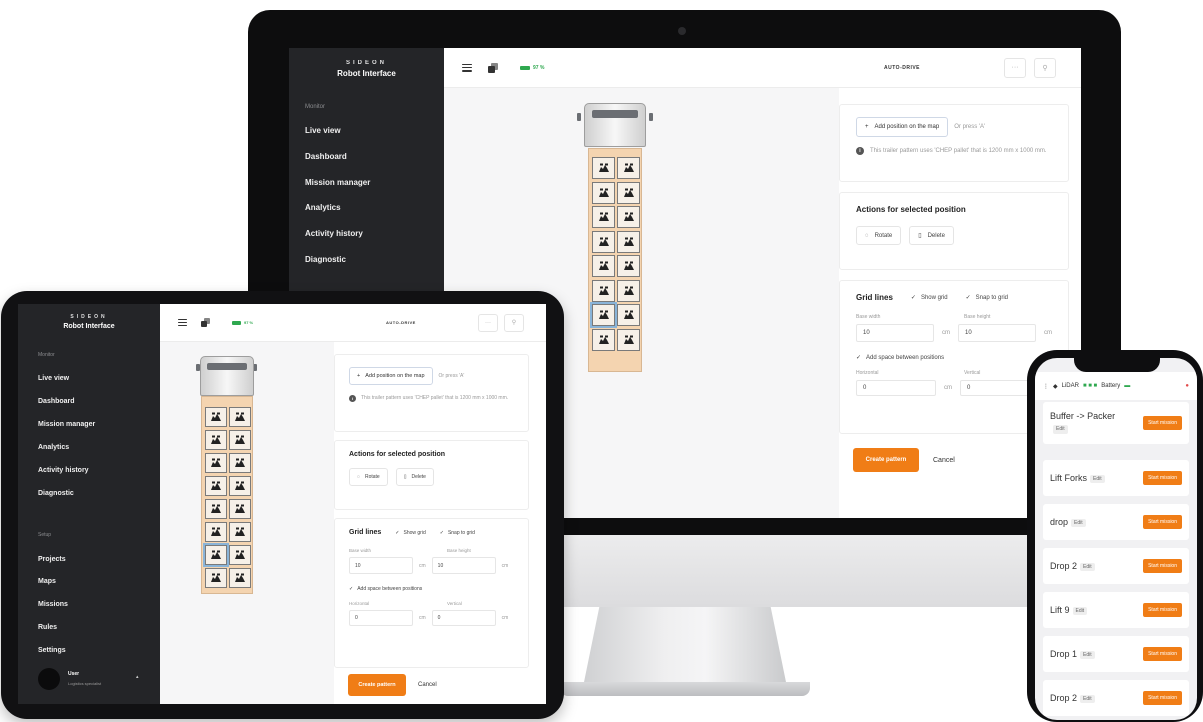  What do you see at coordinates (53, 378) in the screenshot?
I see `sidebar-item-live-view: Live view` at bounding box center [53, 378].